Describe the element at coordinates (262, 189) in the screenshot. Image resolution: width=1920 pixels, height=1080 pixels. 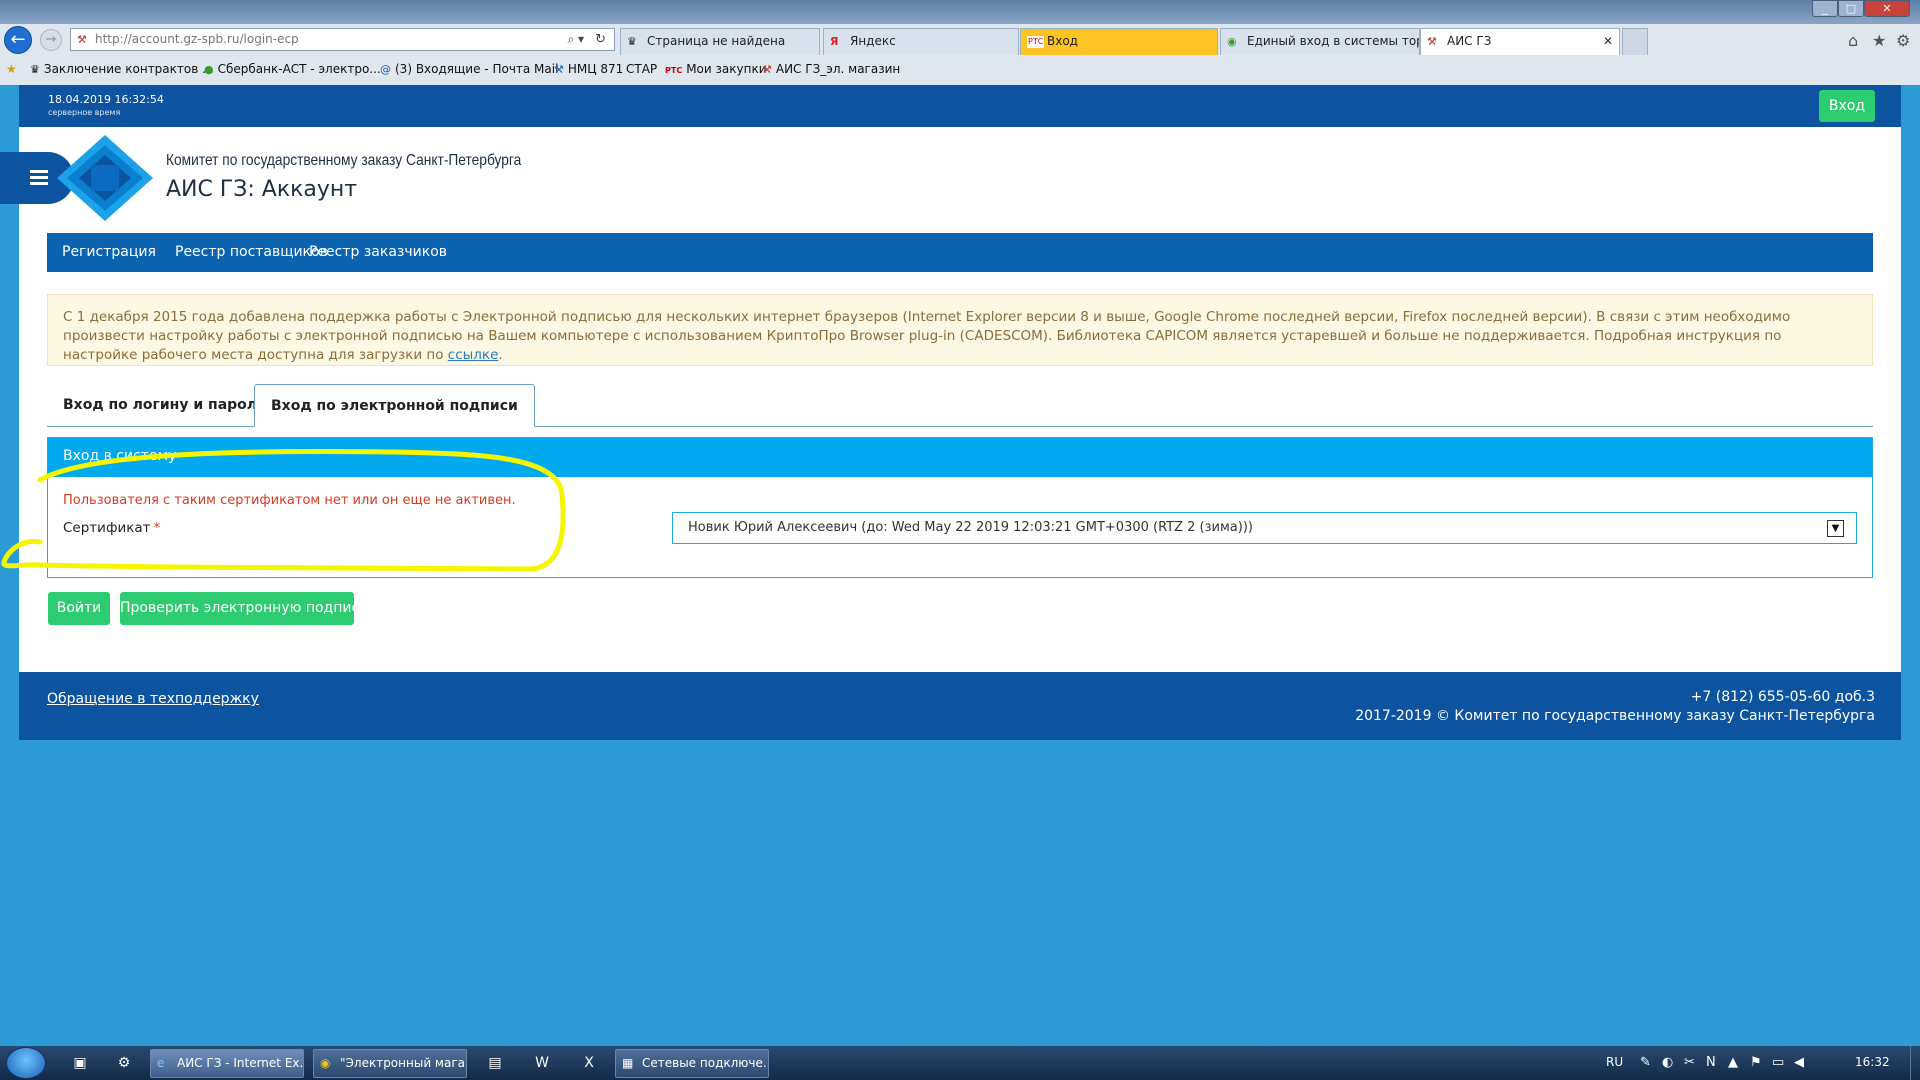
I see `page-title: АИС ГЗ: Аккаунт` at that location.